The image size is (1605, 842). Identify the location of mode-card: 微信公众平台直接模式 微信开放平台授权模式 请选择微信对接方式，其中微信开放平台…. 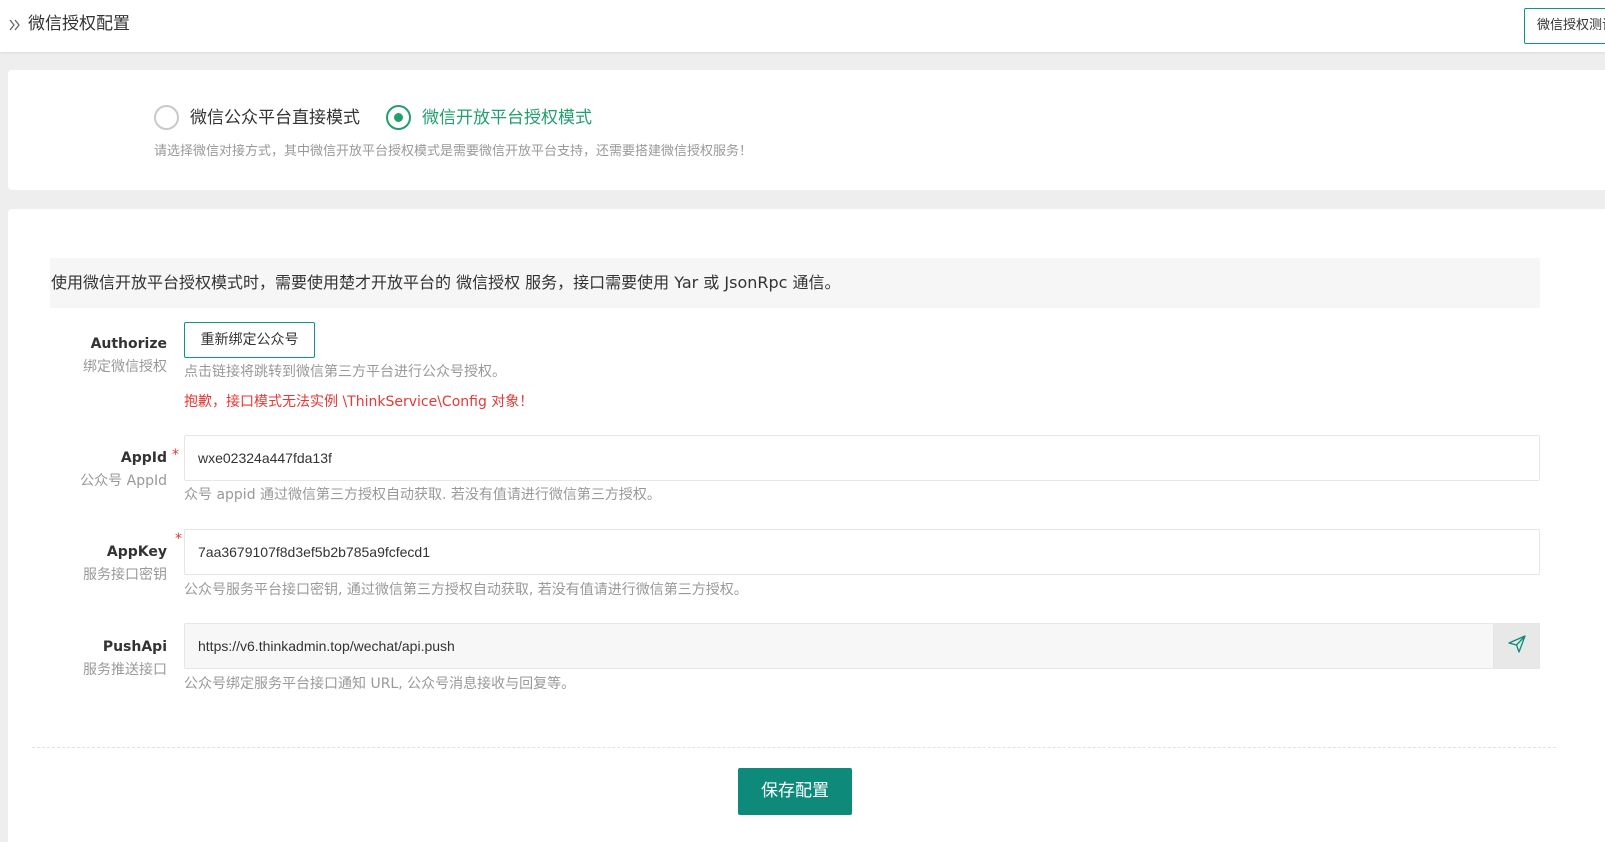
(806, 130).